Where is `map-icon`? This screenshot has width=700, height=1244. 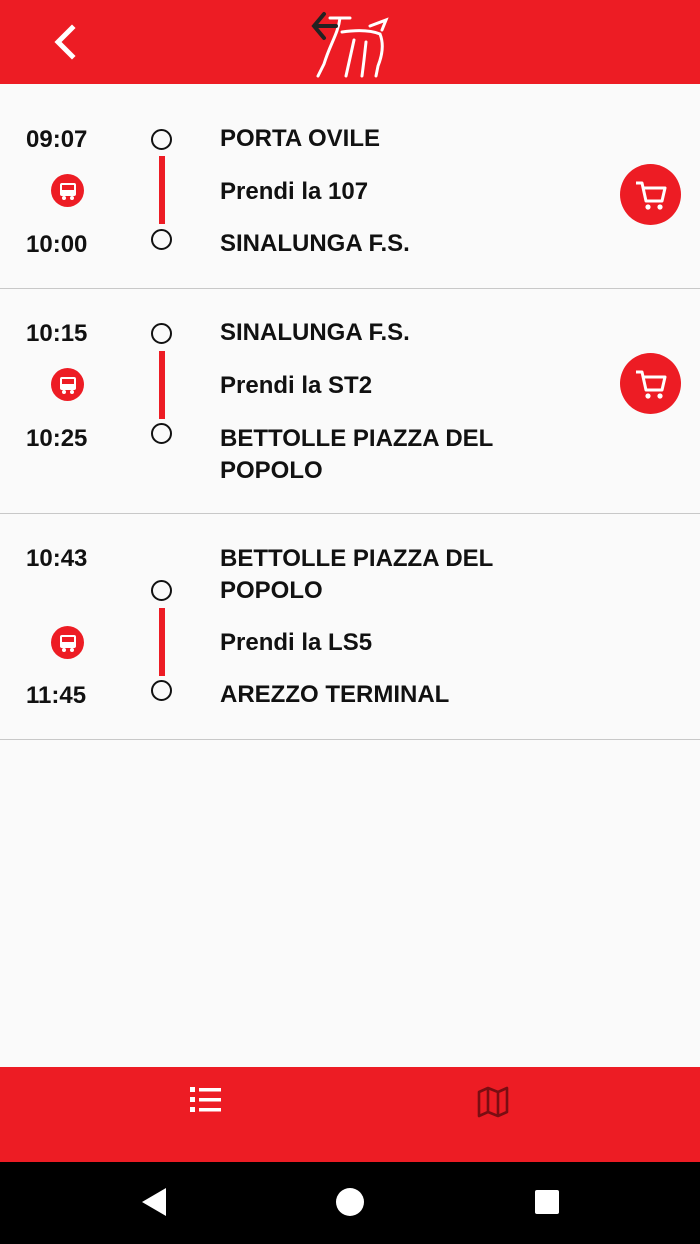 map-icon is located at coordinates (493, 1102).